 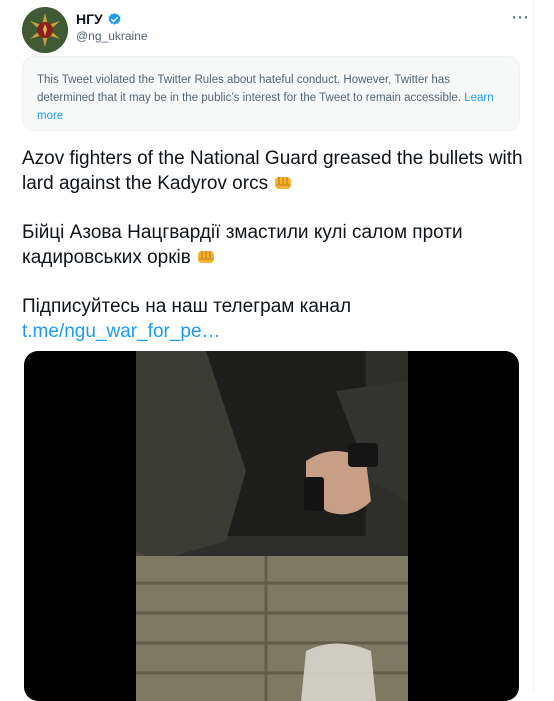 I want to click on avatar, so click(x=45, y=30).